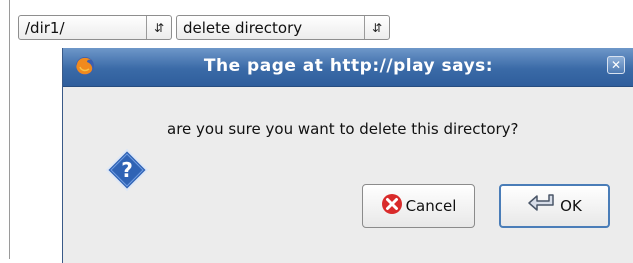 The image size is (633, 263). I want to click on dialog-title: The page at http://play says:, so click(348, 66).